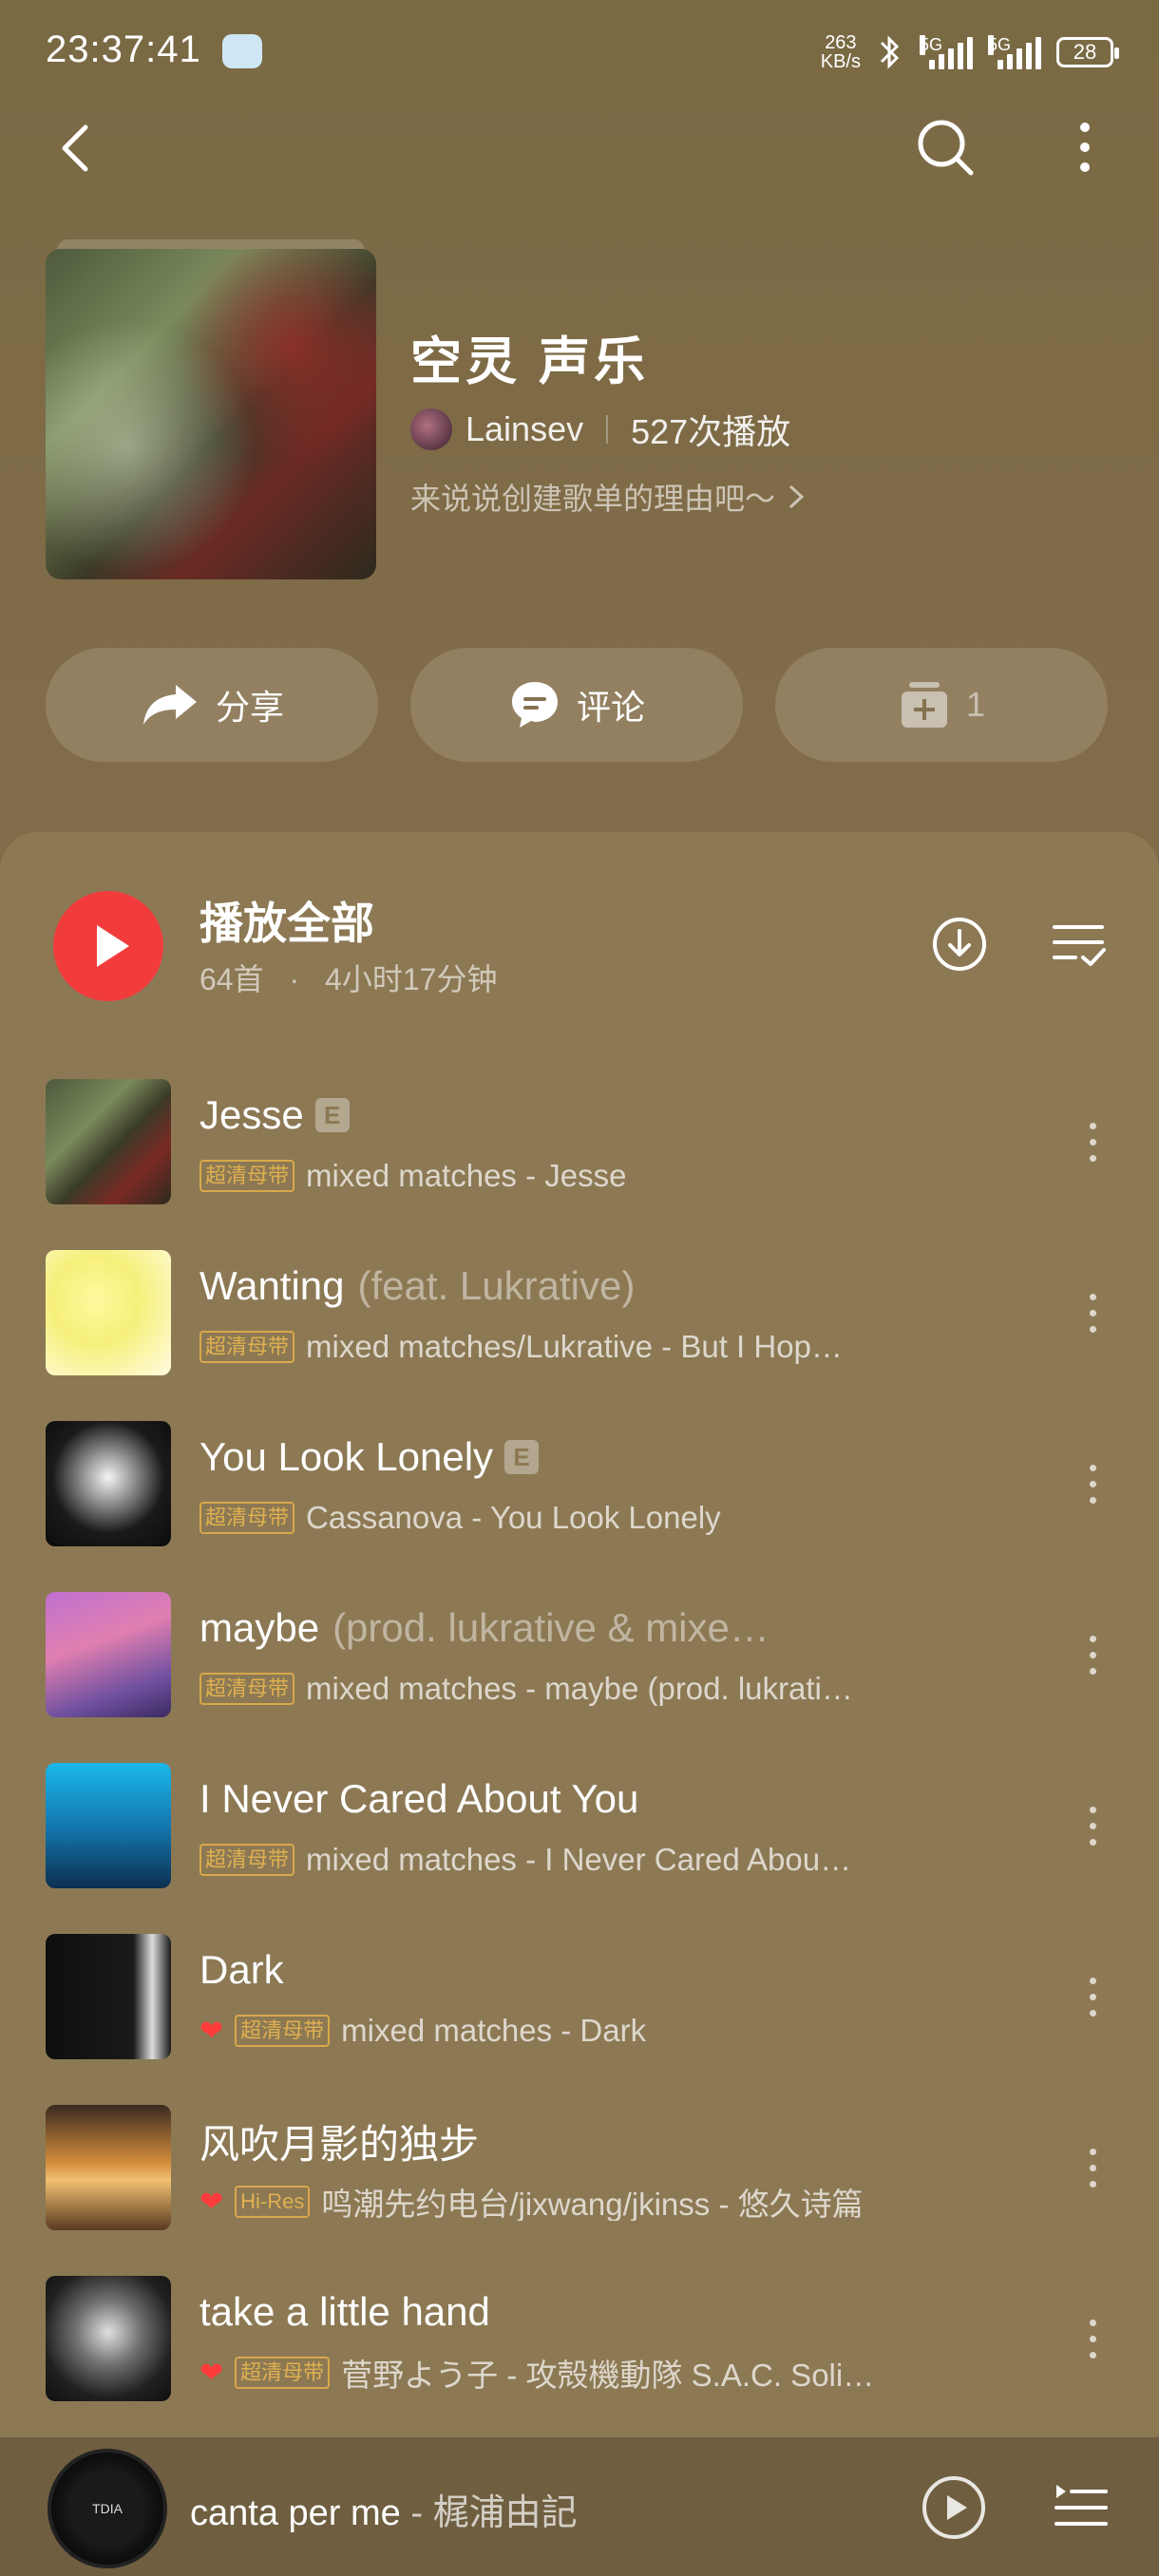  Describe the element at coordinates (1079, 944) in the screenshot. I see `multi-select-button` at that location.